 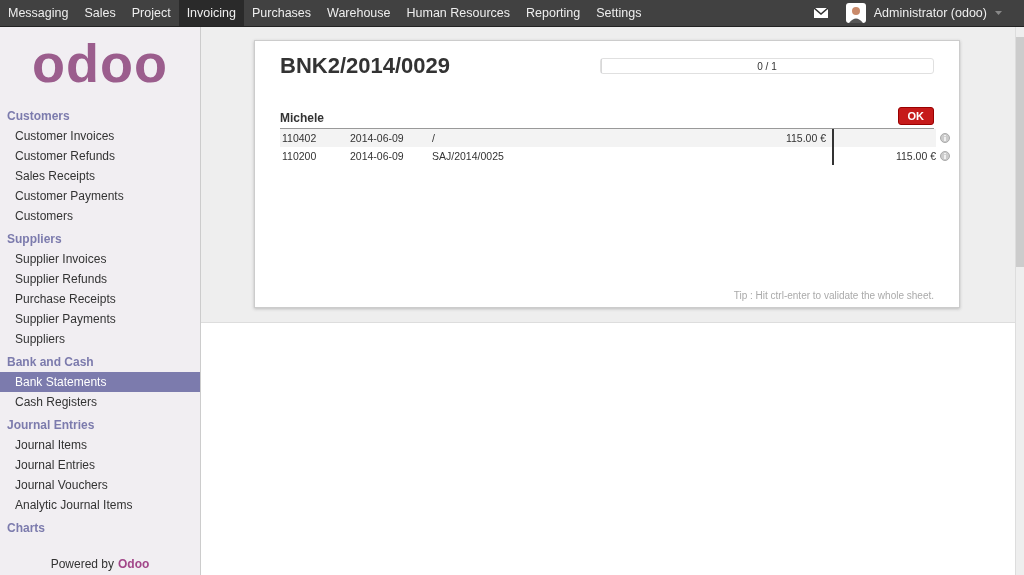 What do you see at coordinates (998, 13) in the screenshot?
I see `caret-icon` at bounding box center [998, 13].